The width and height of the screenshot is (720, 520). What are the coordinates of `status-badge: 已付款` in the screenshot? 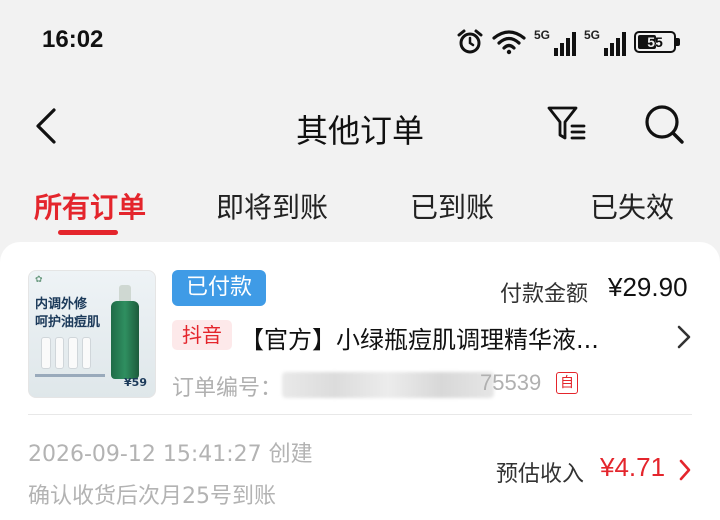 It's located at (219, 288).